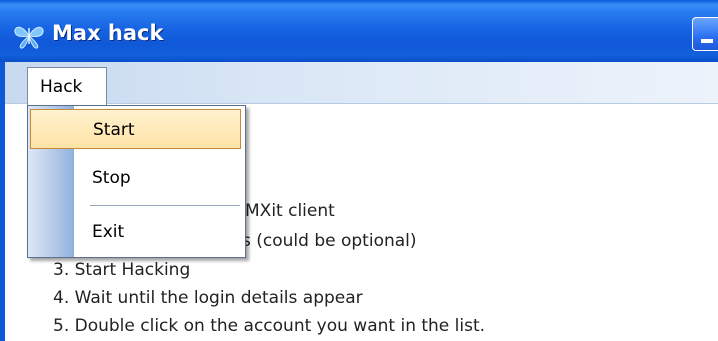  I want to click on butterfly-app-icon, so click(29, 37).